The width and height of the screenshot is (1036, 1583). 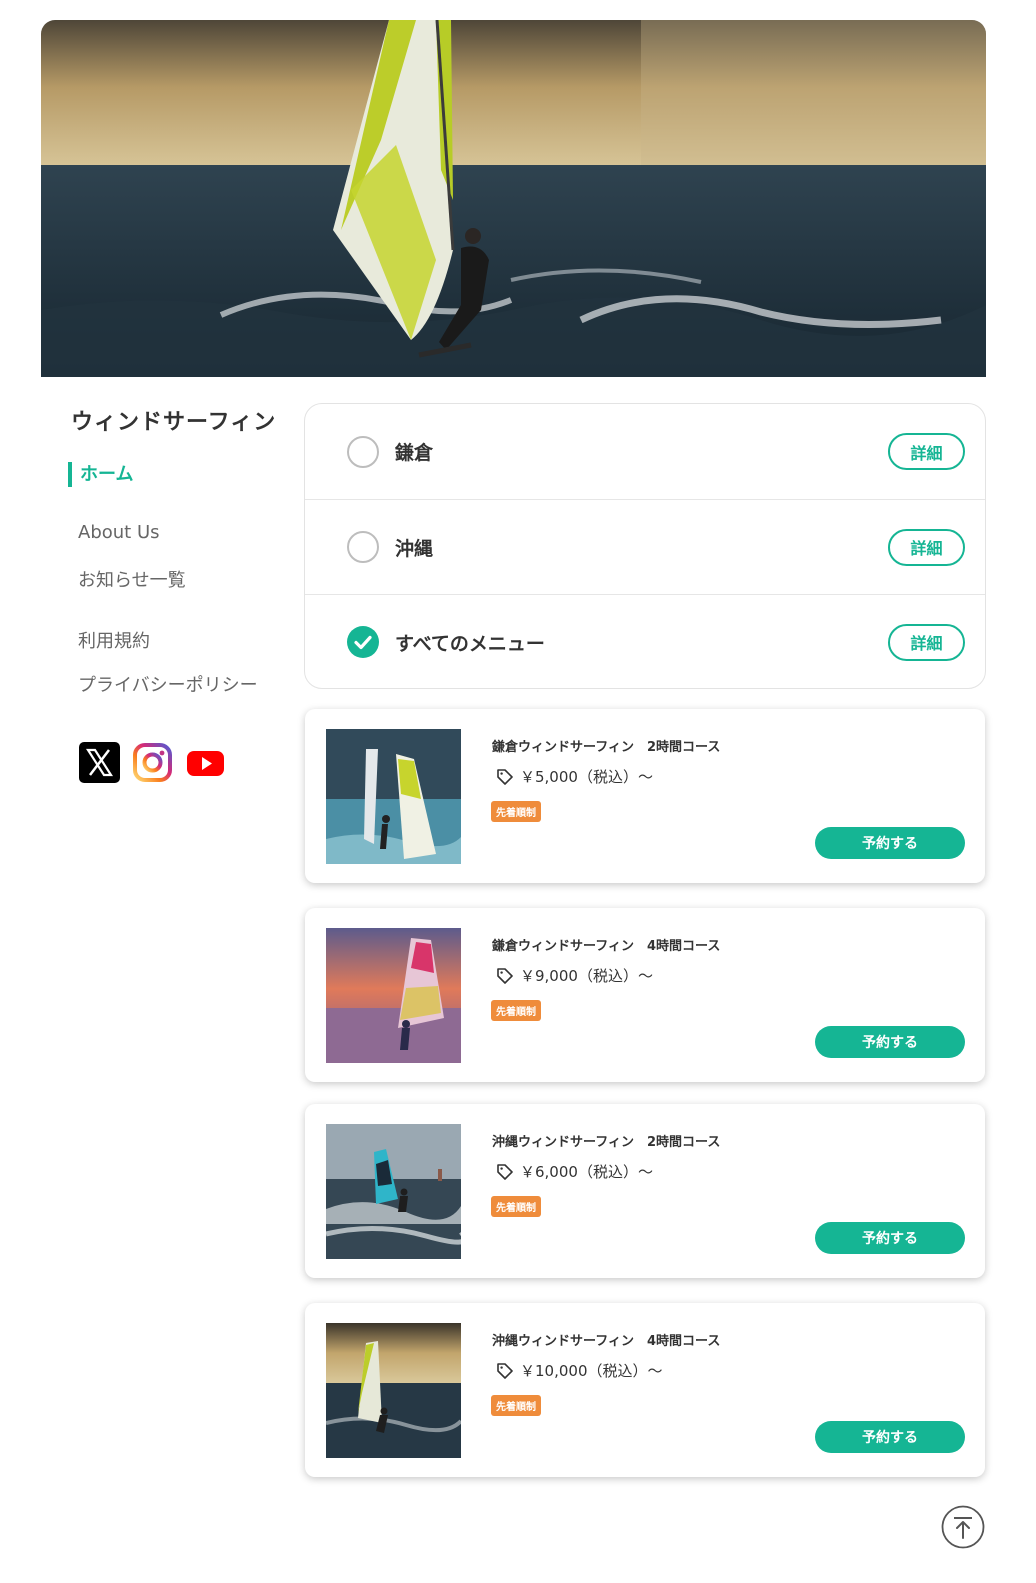 What do you see at coordinates (205, 764) in the screenshot?
I see `youtube-icon` at bounding box center [205, 764].